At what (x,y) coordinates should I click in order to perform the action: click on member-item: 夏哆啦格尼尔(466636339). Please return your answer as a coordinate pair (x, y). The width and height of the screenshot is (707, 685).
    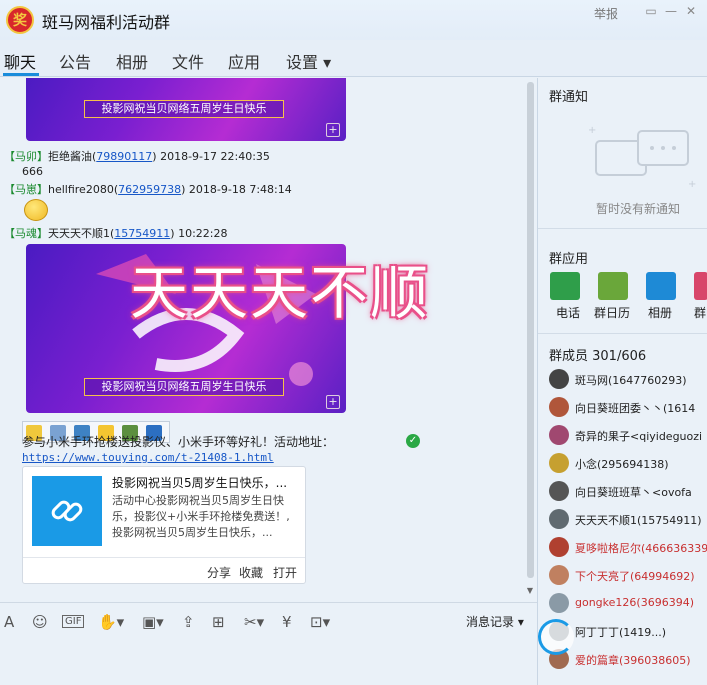
    Looking at the image, I should click on (628, 547).